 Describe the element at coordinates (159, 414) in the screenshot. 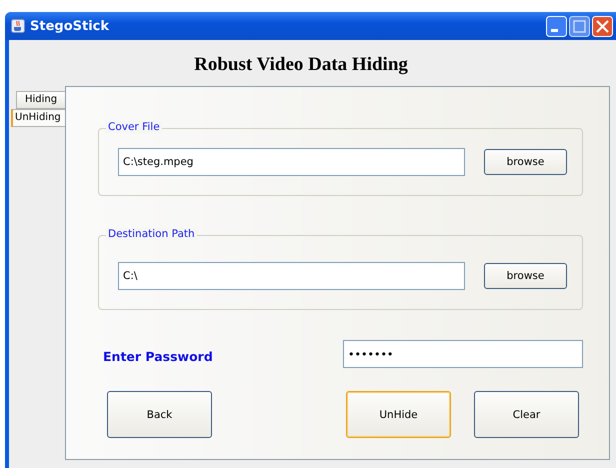

I see `action-button: Back` at that location.